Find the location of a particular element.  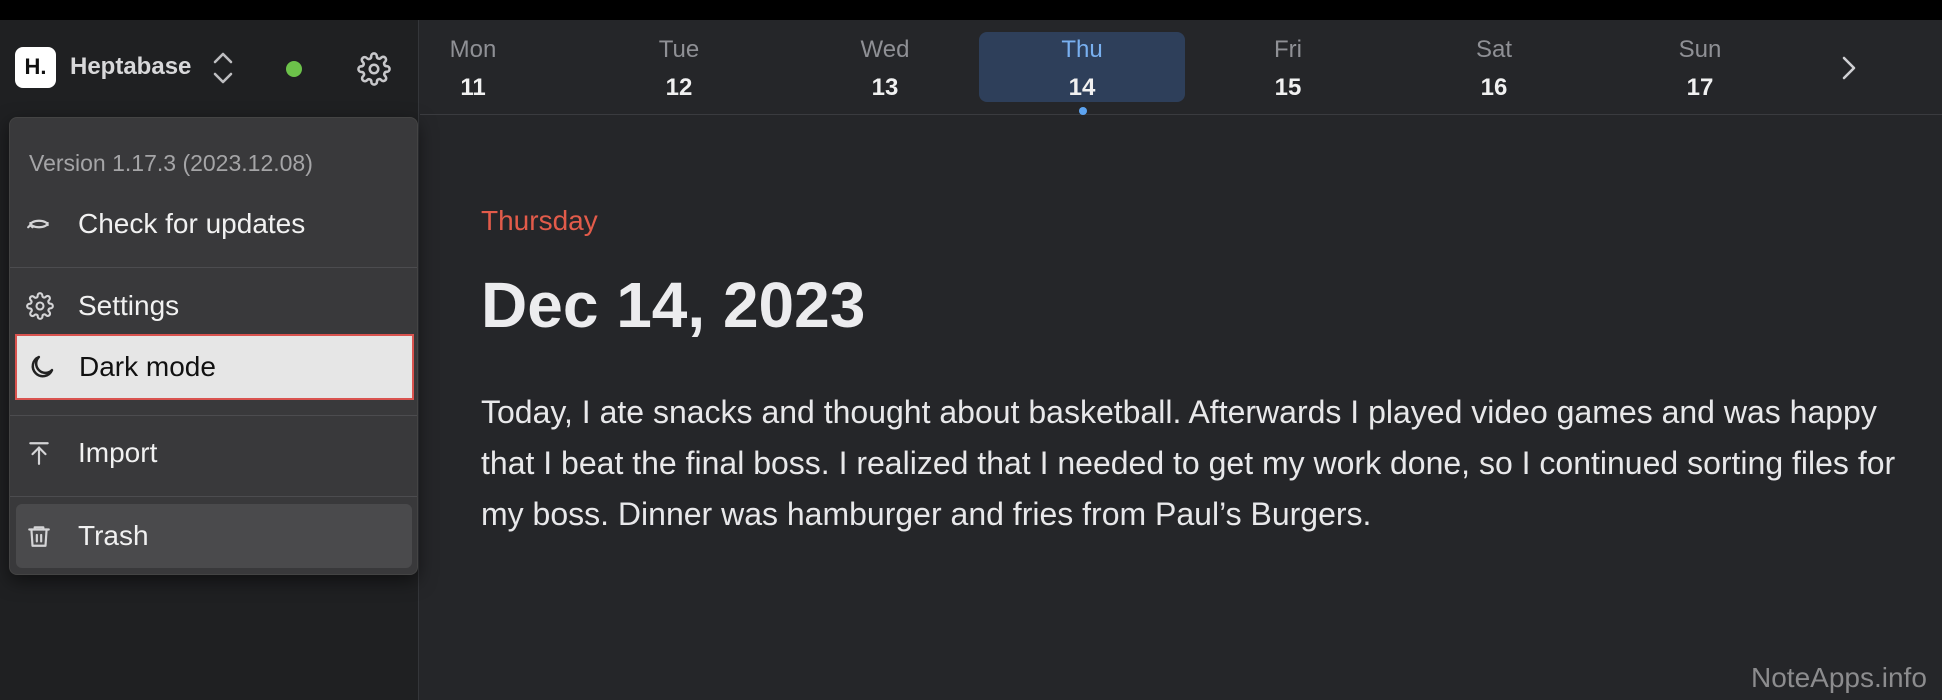

window-top-bar is located at coordinates (971, 10).